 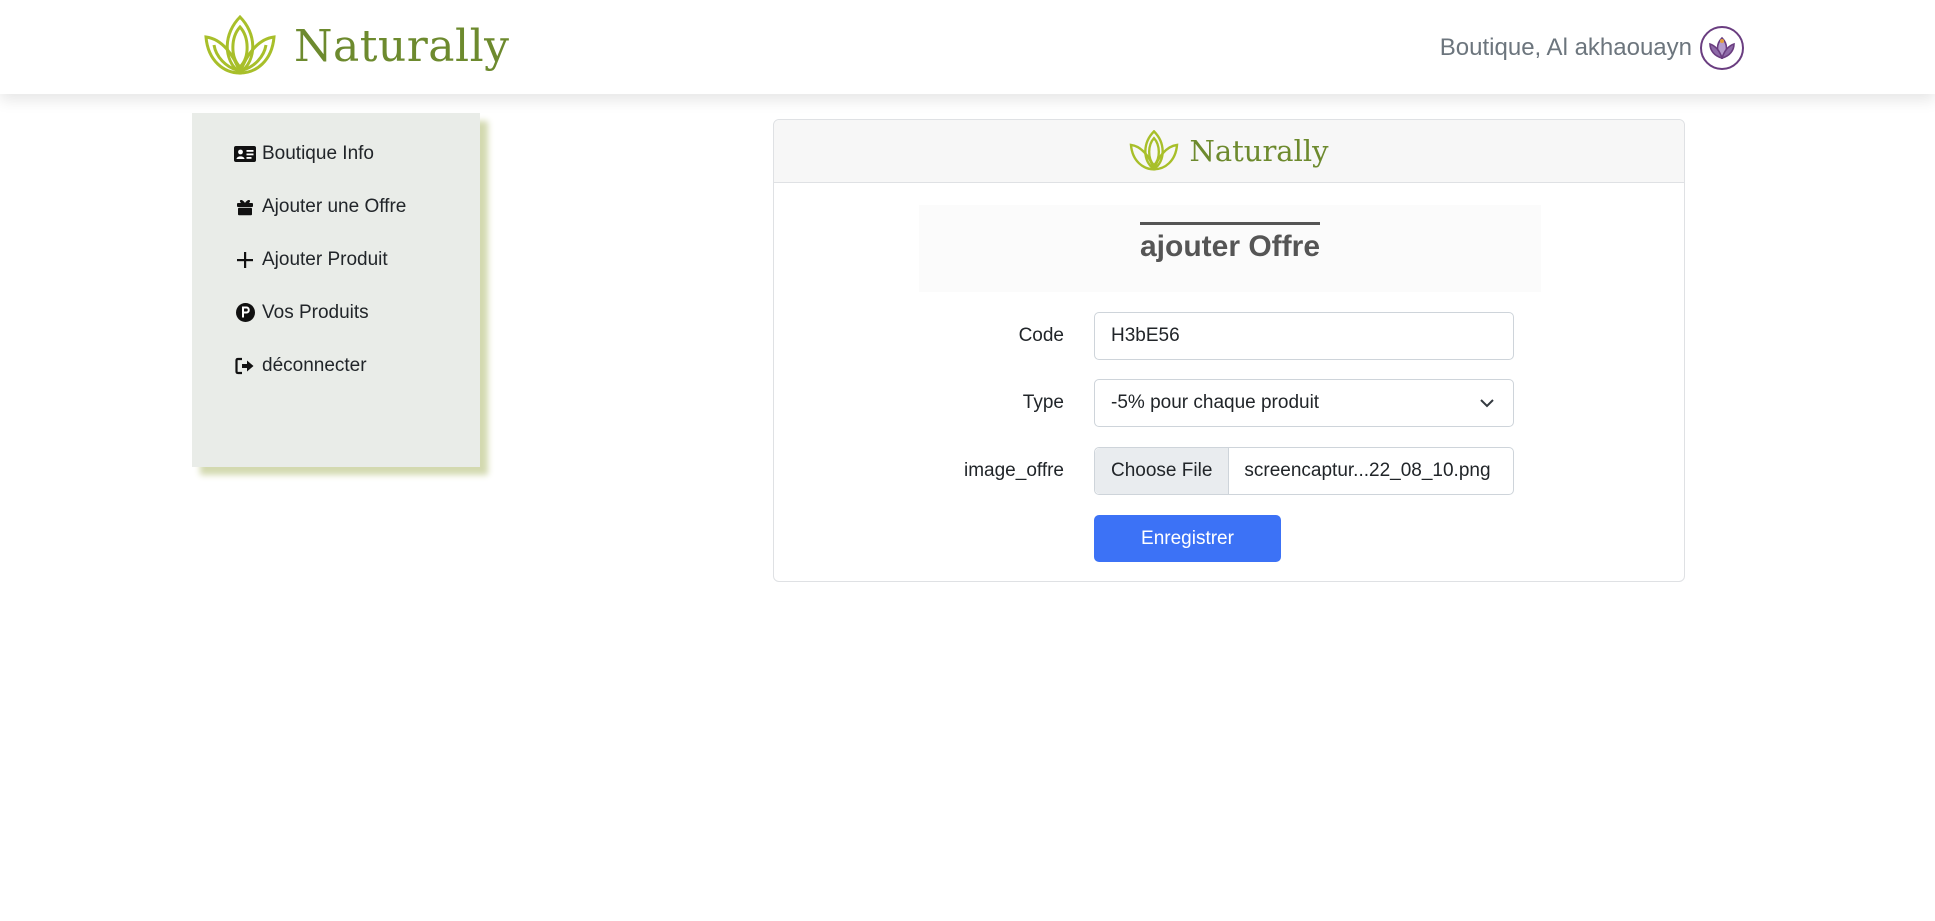 What do you see at coordinates (314, 365) in the screenshot?
I see `sidebar-item-label: déconnecter` at bounding box center [314, 365].